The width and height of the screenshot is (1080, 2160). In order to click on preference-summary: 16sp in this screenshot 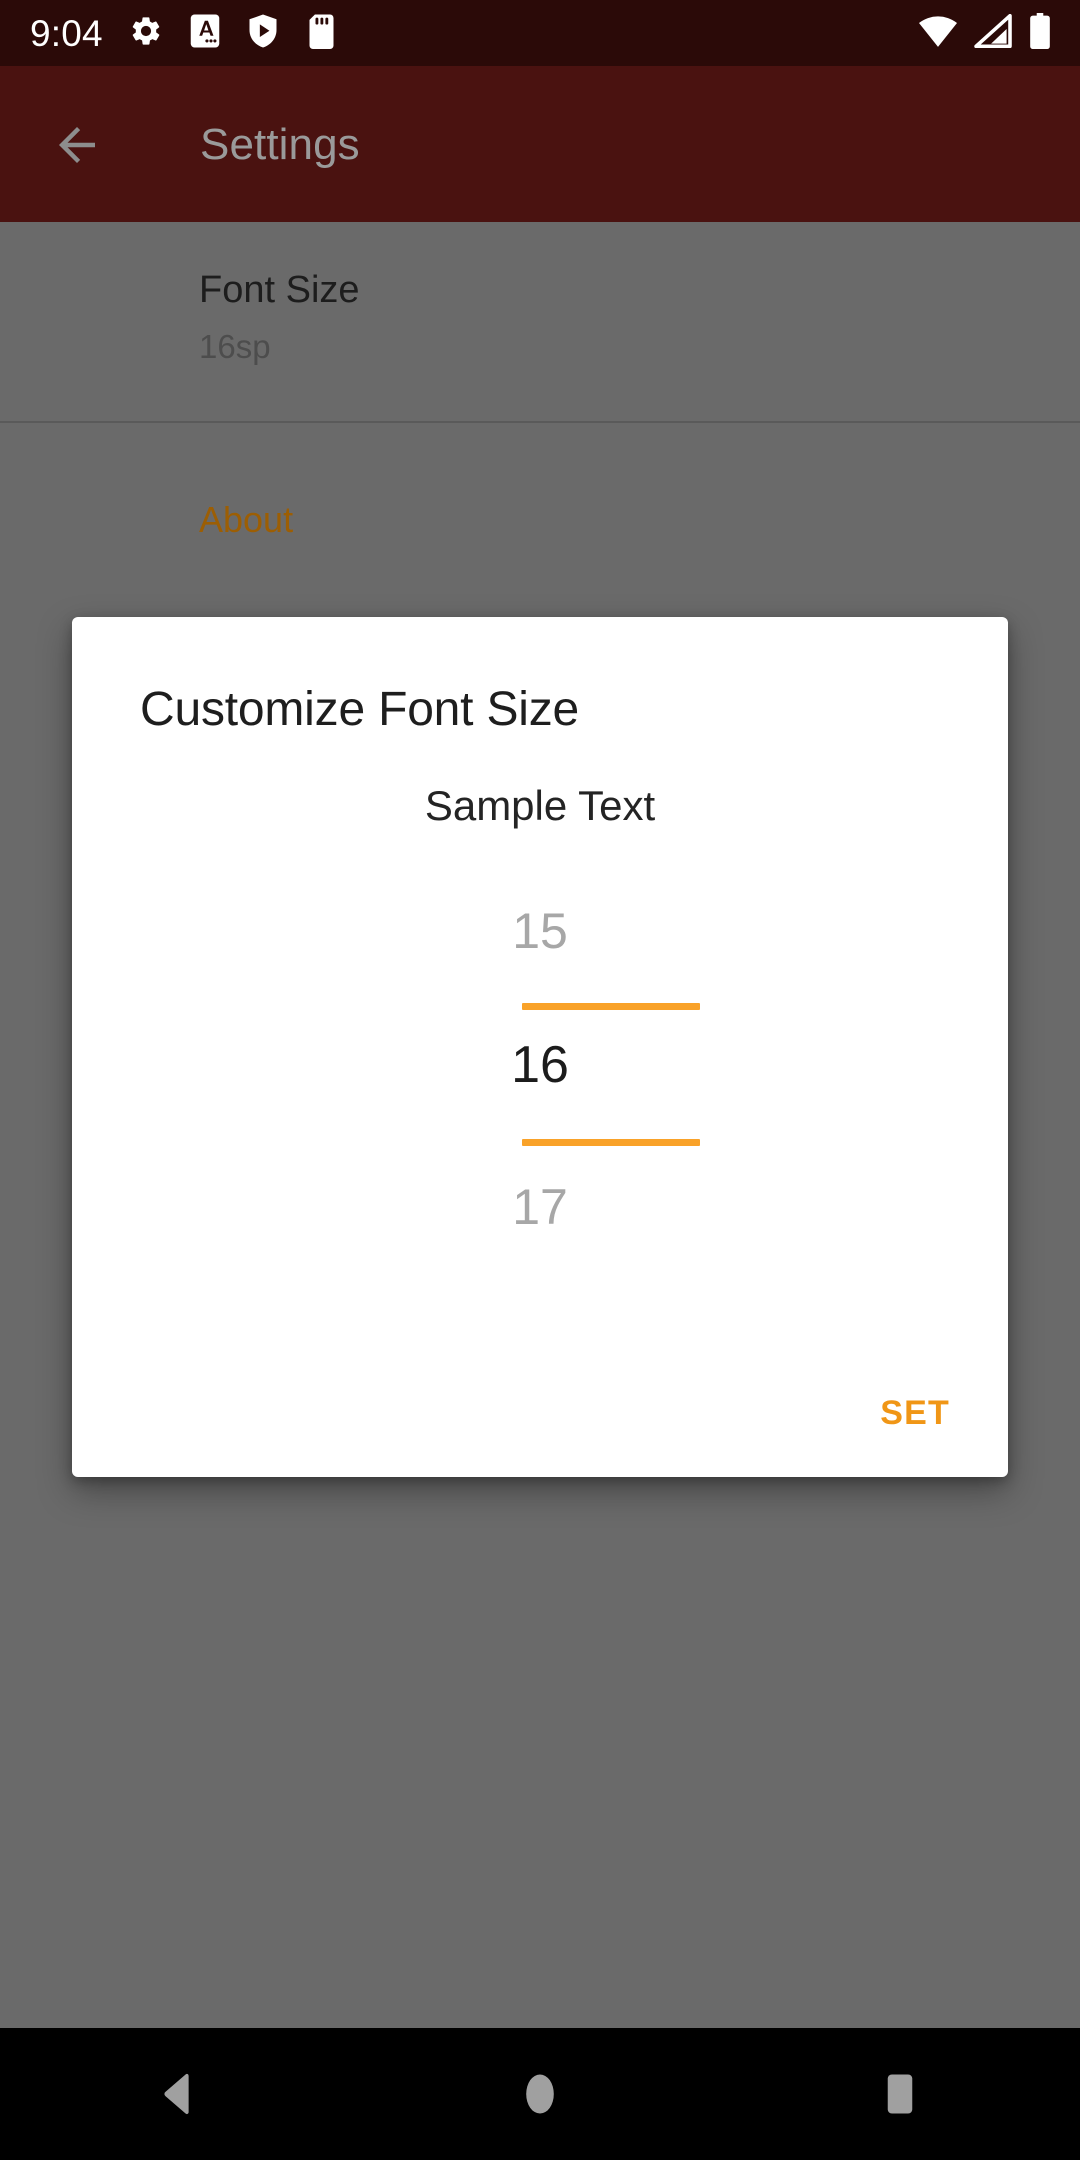, I will do `click(235, 346)`.